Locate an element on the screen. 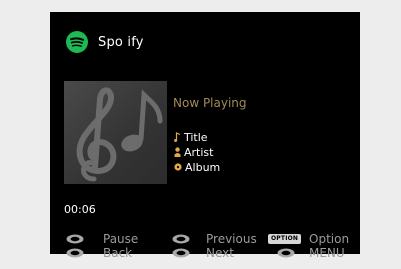  album-art is located at coordinates (115, 132).